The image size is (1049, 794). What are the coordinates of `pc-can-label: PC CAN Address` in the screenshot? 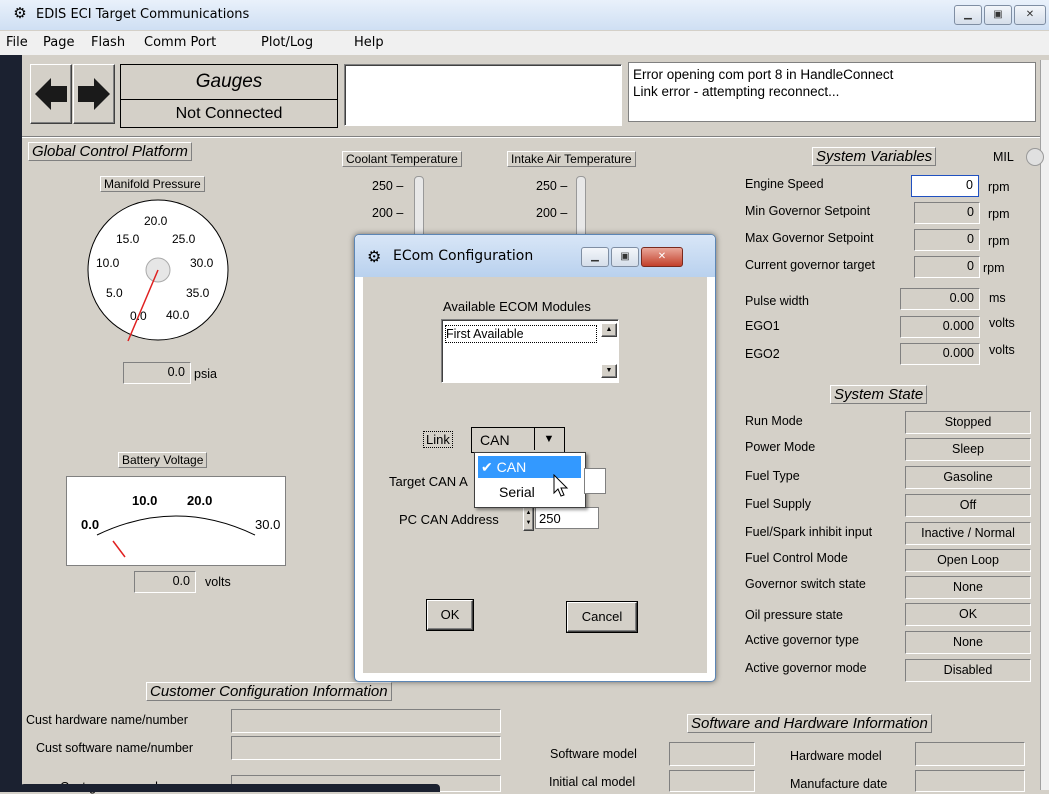 It's located at (449, 519).